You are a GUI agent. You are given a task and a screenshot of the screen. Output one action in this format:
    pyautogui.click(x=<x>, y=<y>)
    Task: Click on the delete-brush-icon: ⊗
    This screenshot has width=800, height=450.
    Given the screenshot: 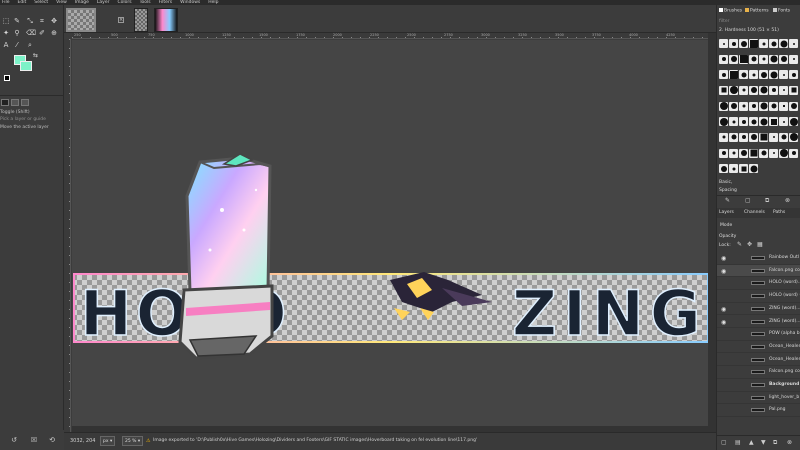 What is the action you would take?
    pyautogui.click(x=787, y=200)
    